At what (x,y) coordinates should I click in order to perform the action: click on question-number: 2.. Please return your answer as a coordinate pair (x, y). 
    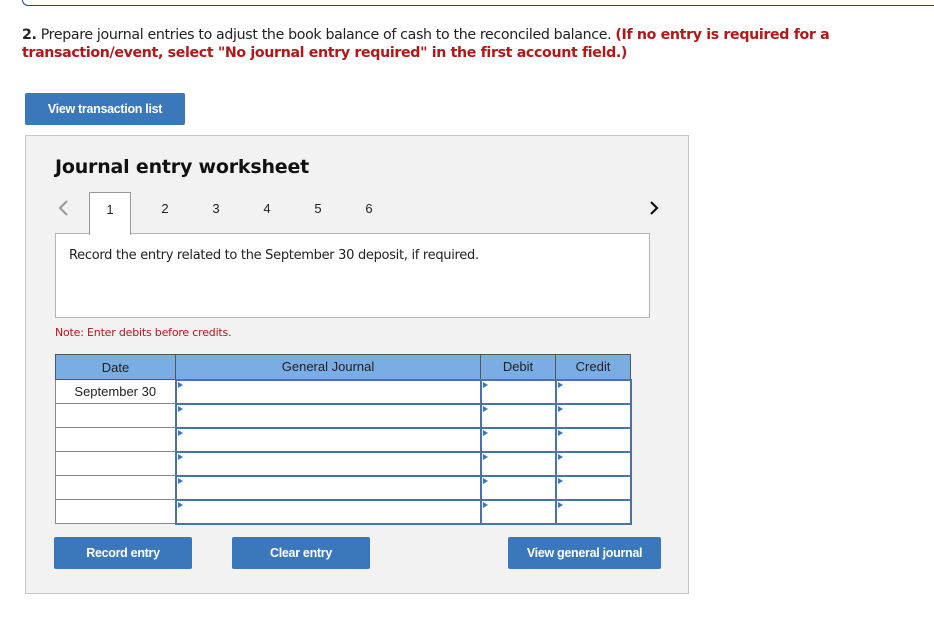
    Looking at the image, I should click on (29, 35).